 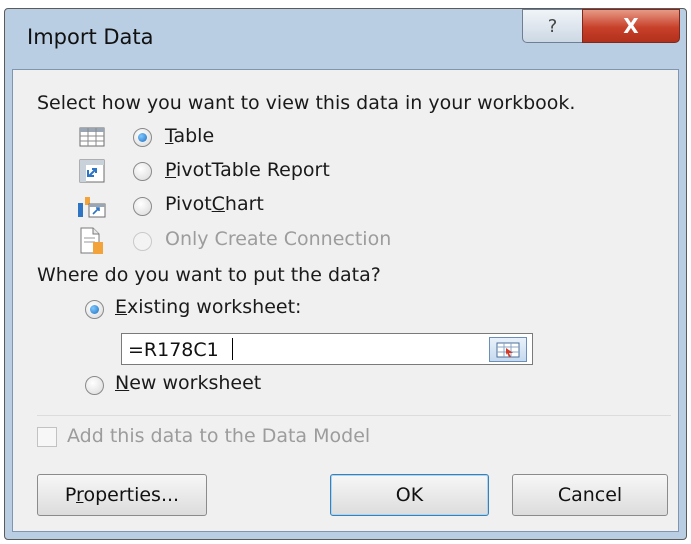 What do you see at coordinates (91, 240) in the screenshot?
I see `connection-icon` at bounding box center [91, 240].